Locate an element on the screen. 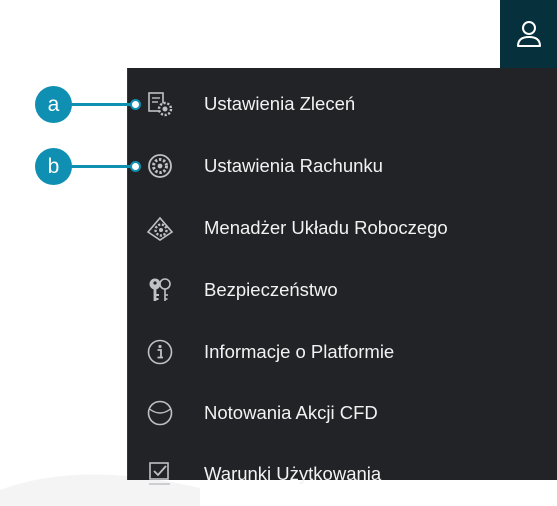  menu-item-label: Informacje o Platformie is located at coordinates (299, 351).